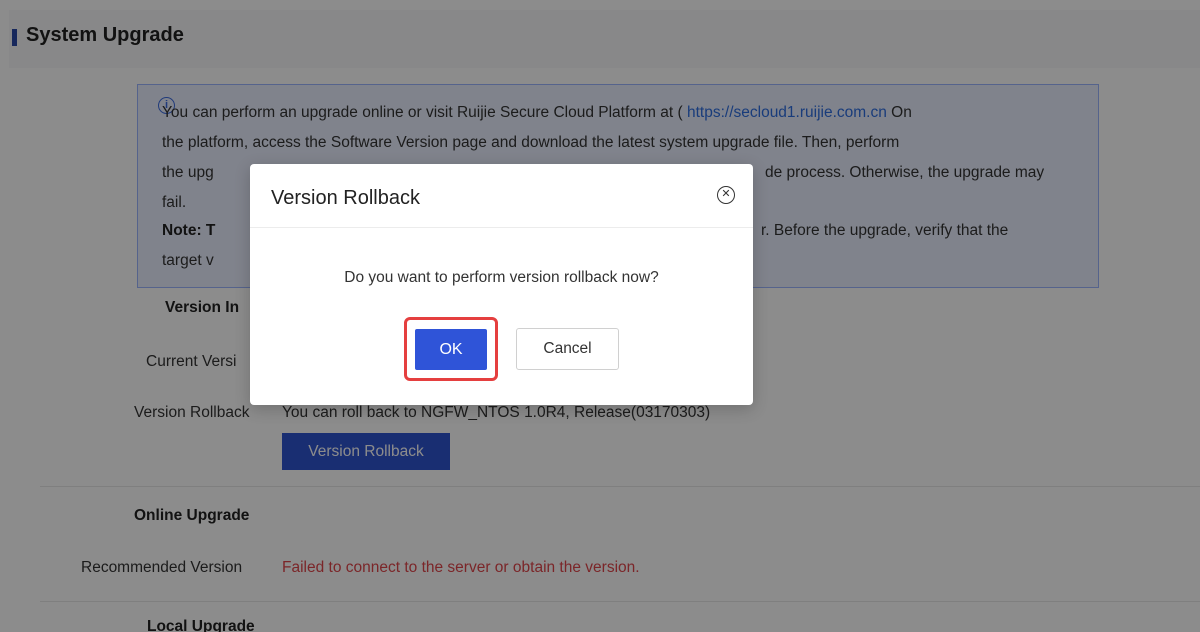 The width and height of the screenshot is (1200, 632). What do you see at coordinates (451, 349) in the screenshot?
I see `ok-button: OK` at bounding box center [451, 349].